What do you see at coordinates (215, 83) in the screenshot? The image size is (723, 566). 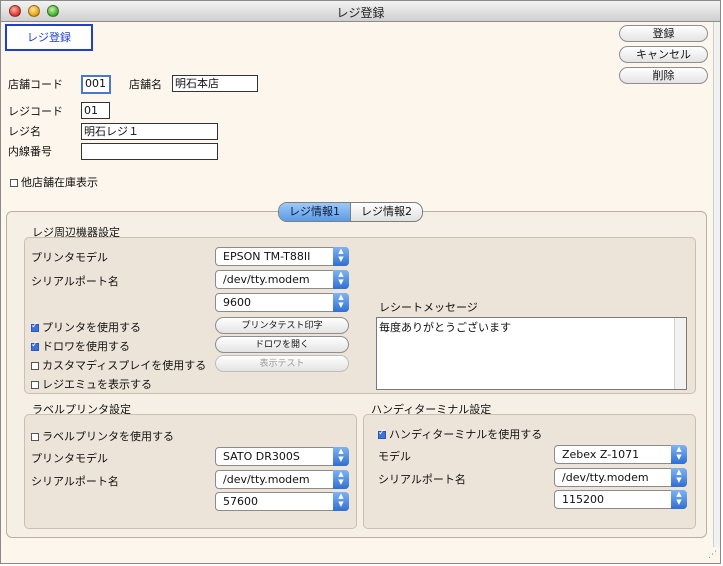 I see `store-name-field: 明石本店` at bounding box center [215, 83].